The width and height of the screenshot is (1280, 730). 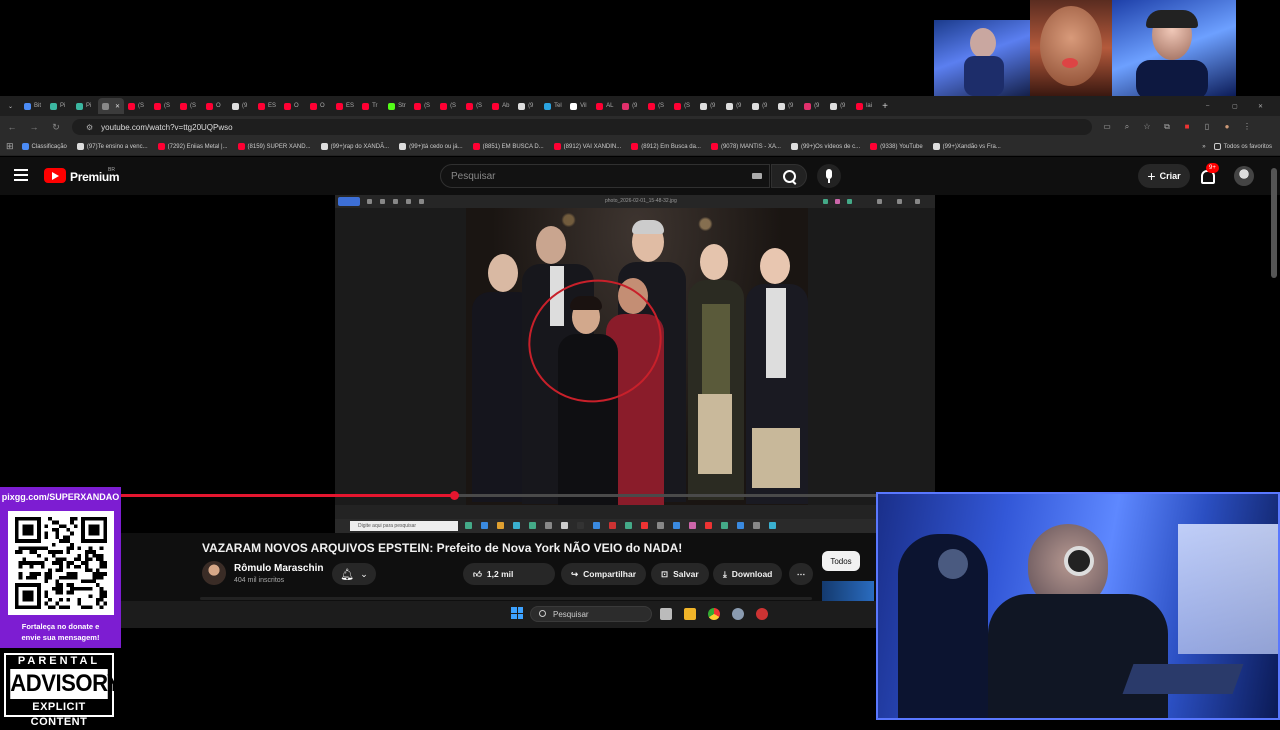 What do you see at coordinates (680, 574) in the screenshot?
I see `save-button: ⊡ Salvar` at bounding box center [680, 574].